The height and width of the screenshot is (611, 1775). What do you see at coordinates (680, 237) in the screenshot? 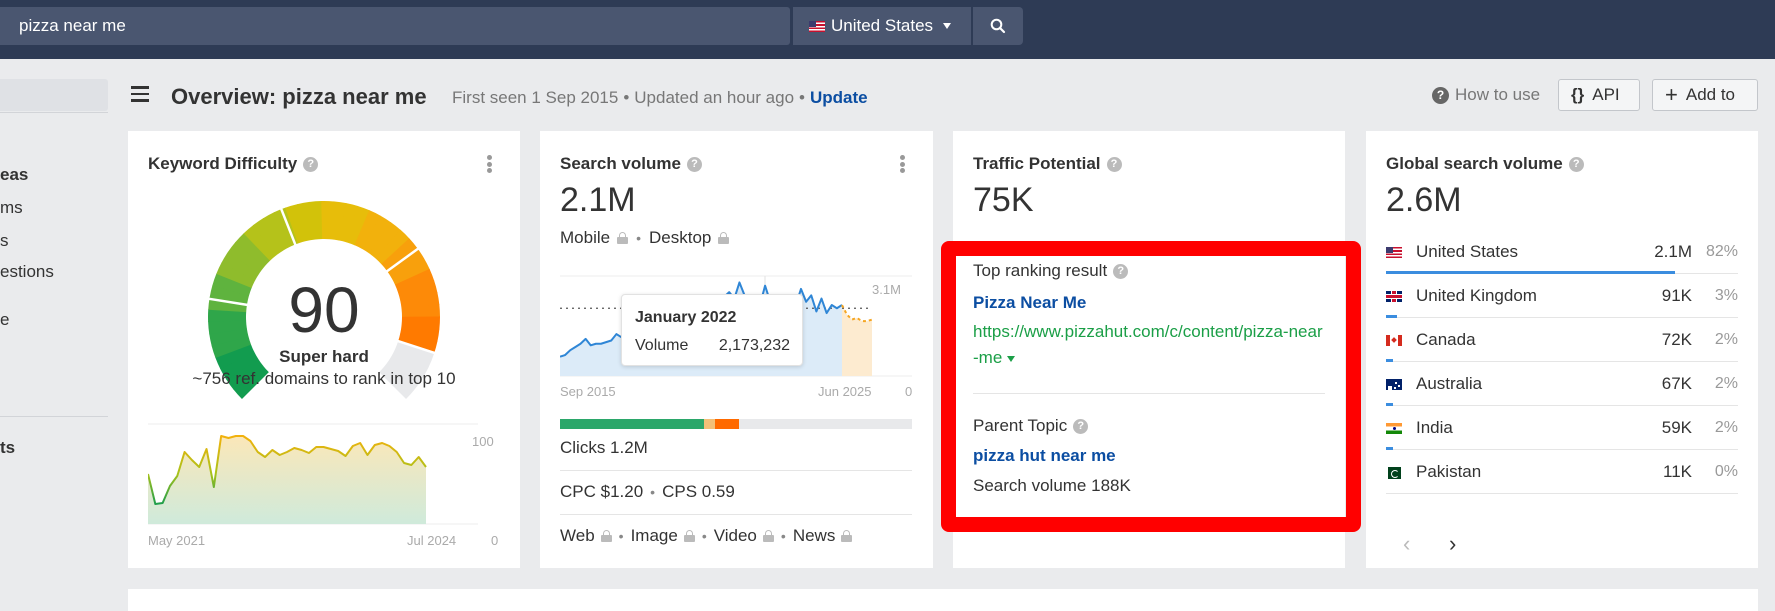
I see `desktop-label: Desktop` at bounding box center [680, 237].